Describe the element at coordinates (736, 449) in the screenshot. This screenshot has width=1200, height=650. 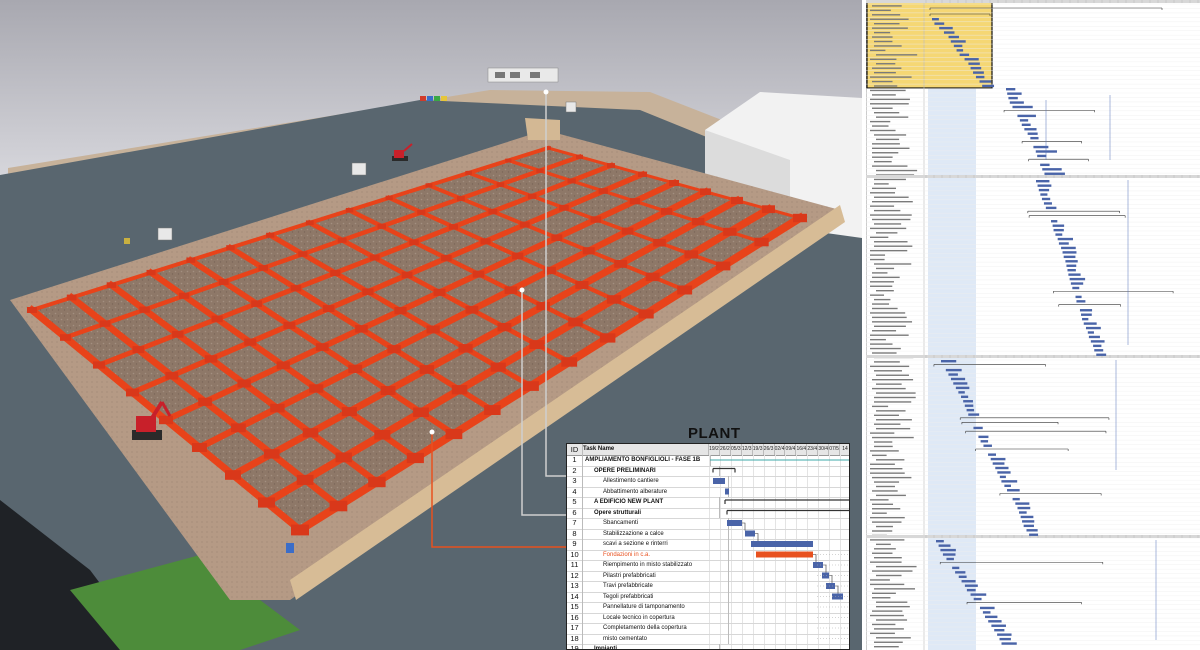
I see `date-header: 05/3` at that location.